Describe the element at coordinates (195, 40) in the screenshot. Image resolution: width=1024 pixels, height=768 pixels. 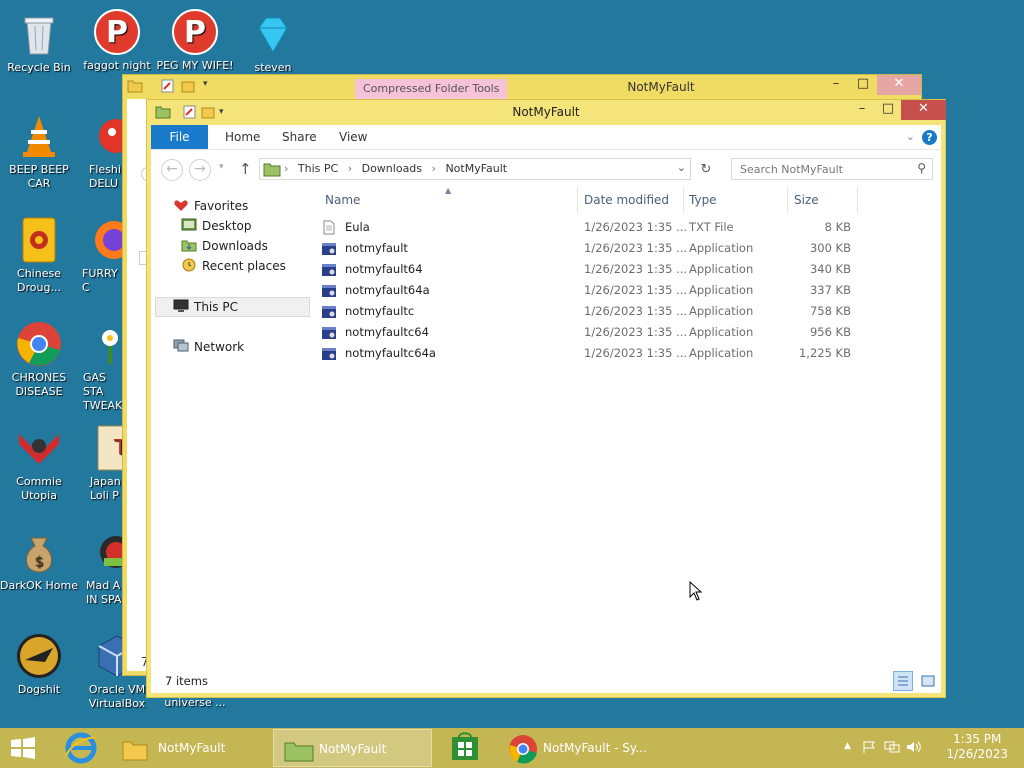
I see `desktop-icon-app: P PEG MY WIFE!` at that location.